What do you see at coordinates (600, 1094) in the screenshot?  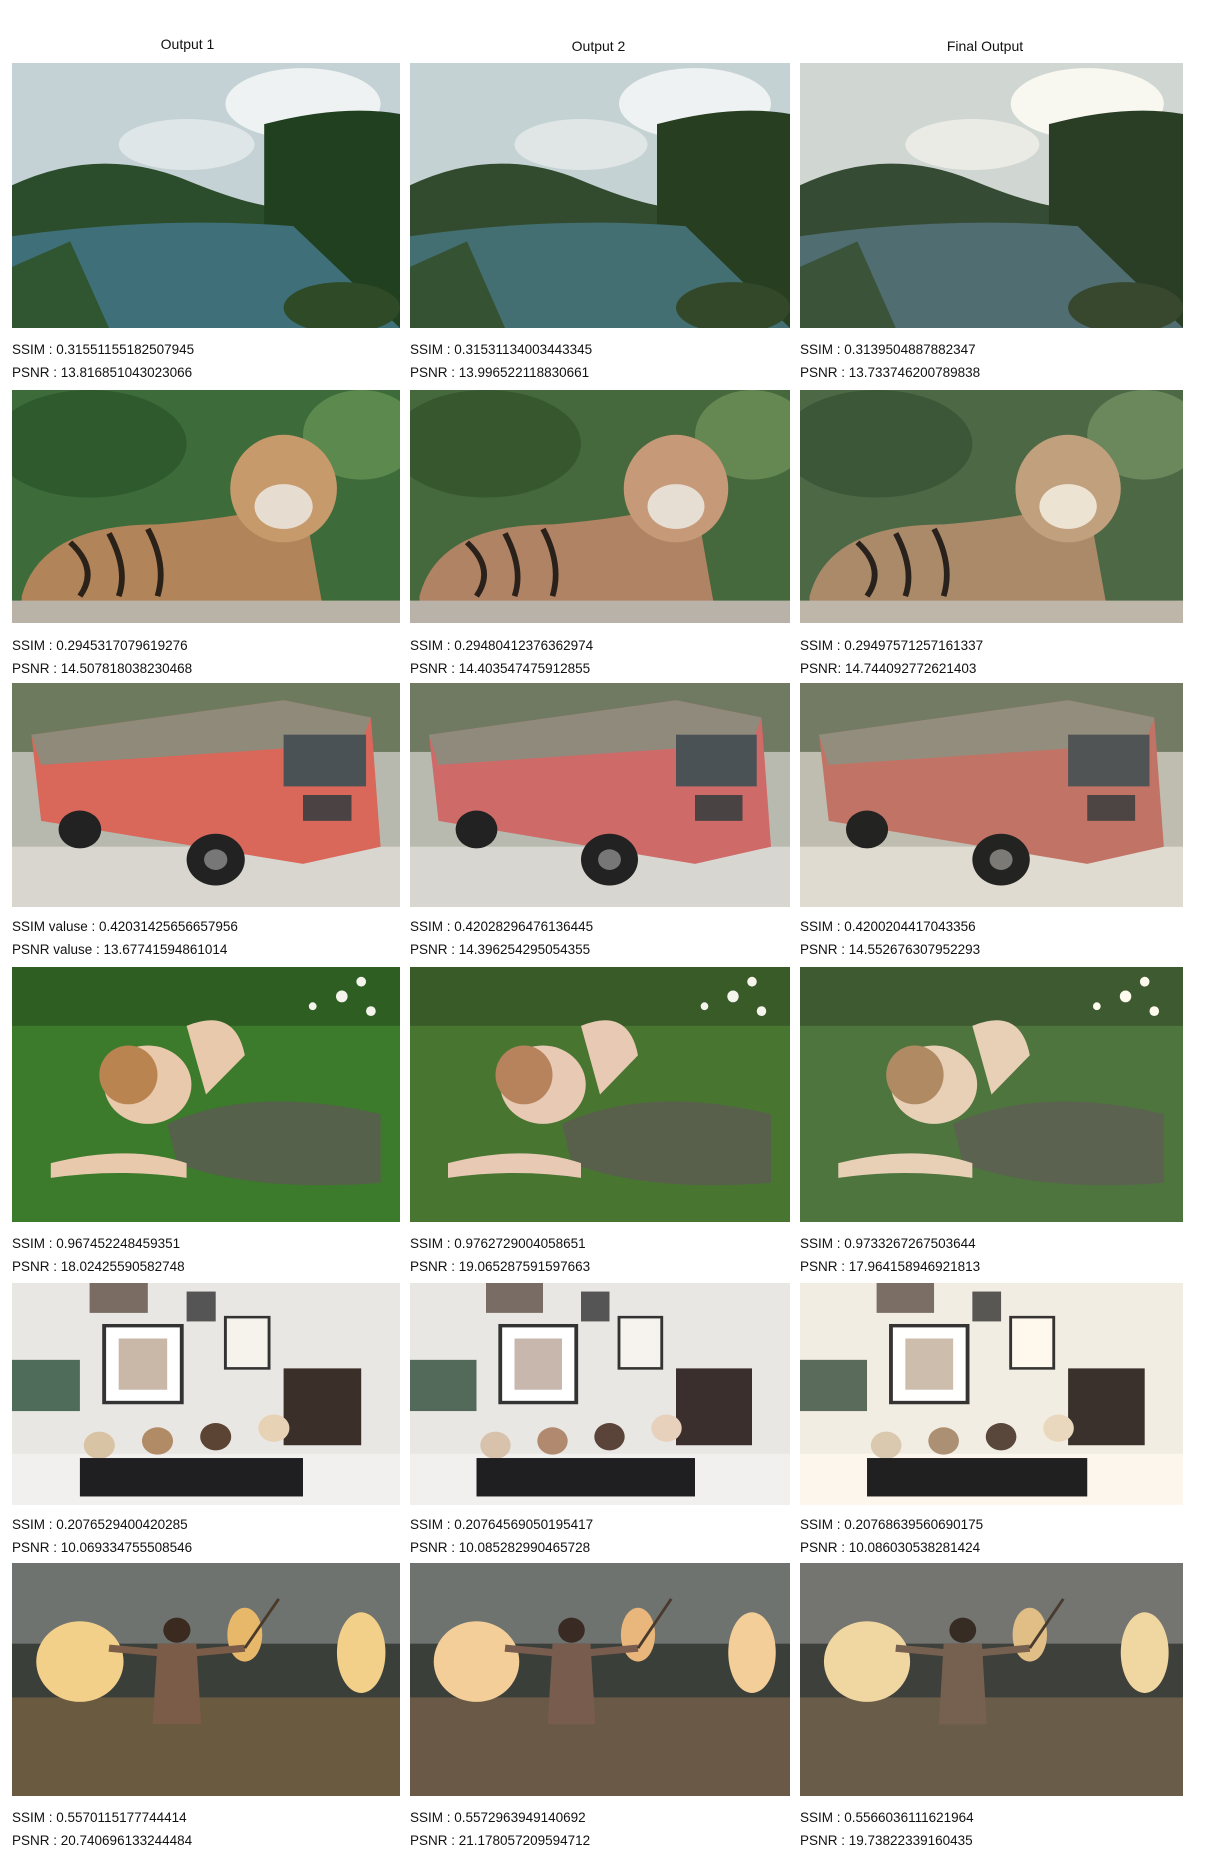 I see `image-woman-col2` at bounding box center [600, 1094].